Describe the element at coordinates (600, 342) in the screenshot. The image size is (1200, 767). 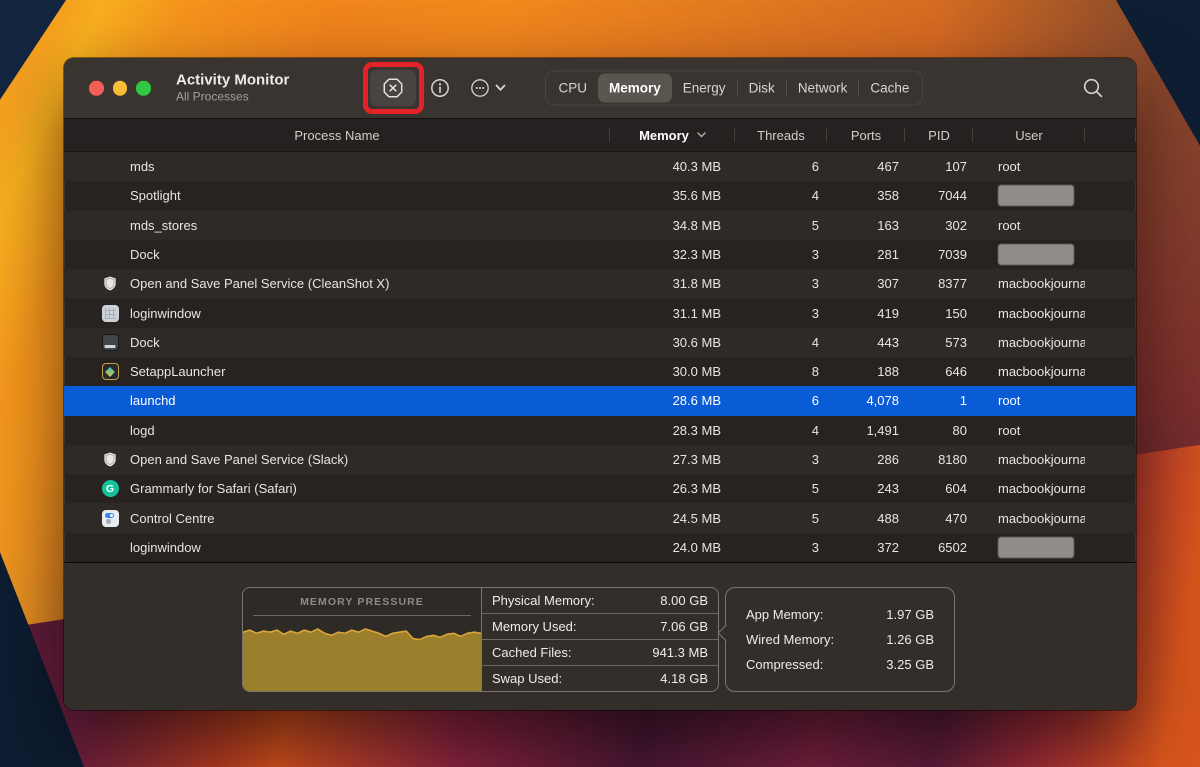
I see `process-row-dock-573: Dock 30.6 MB 4 443 573 macbookjourna` at that location.